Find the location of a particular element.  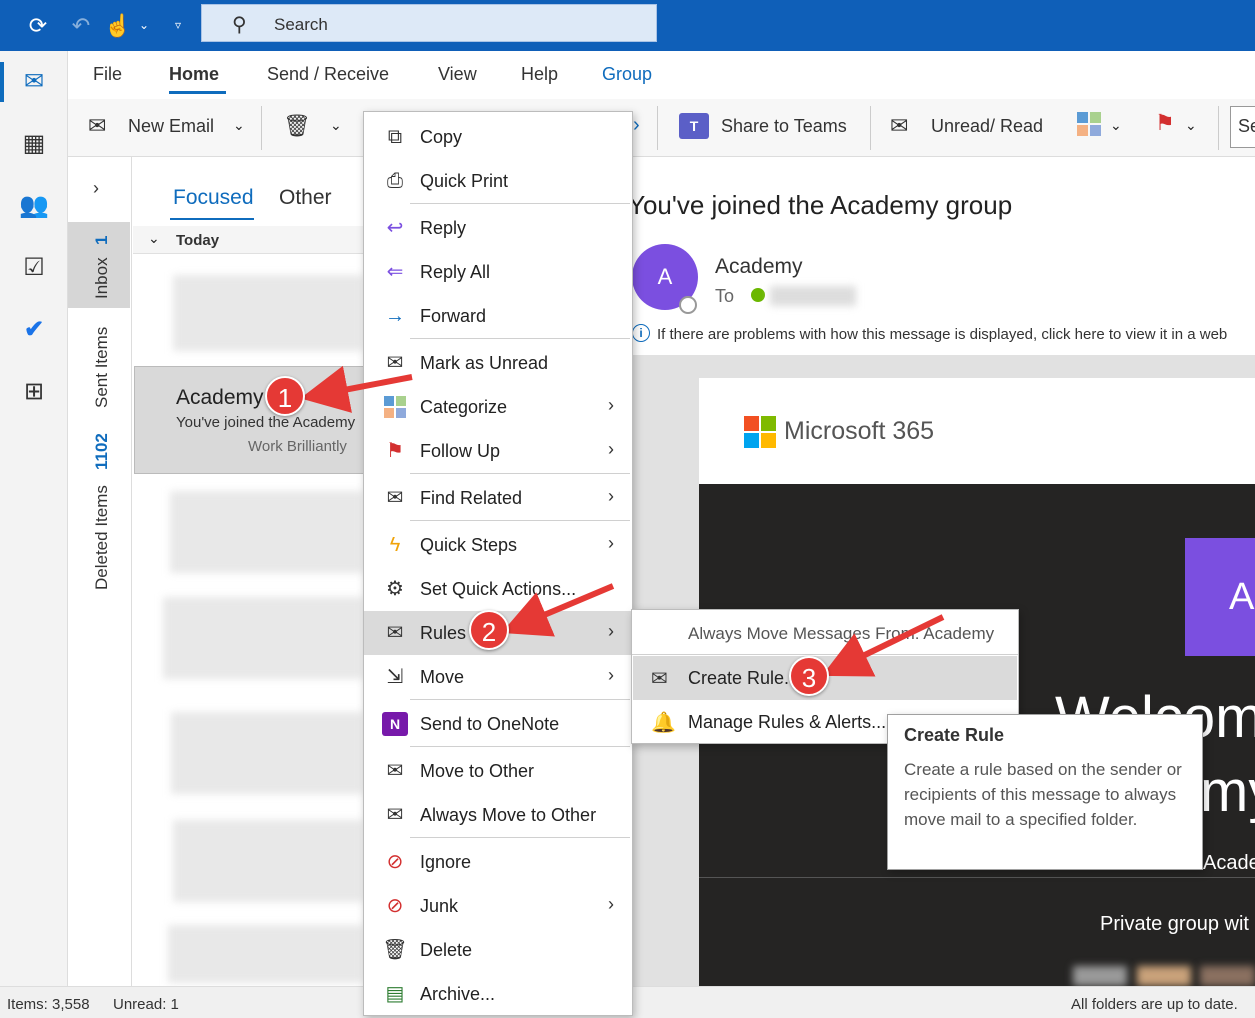

annotation-badge-2: 2 is located at coordinates (489, 630).